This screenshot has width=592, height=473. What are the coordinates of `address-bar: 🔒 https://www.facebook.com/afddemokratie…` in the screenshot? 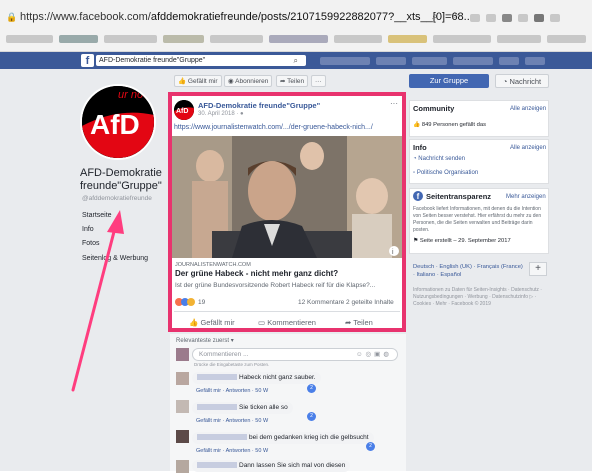 It's located at (296, 17).